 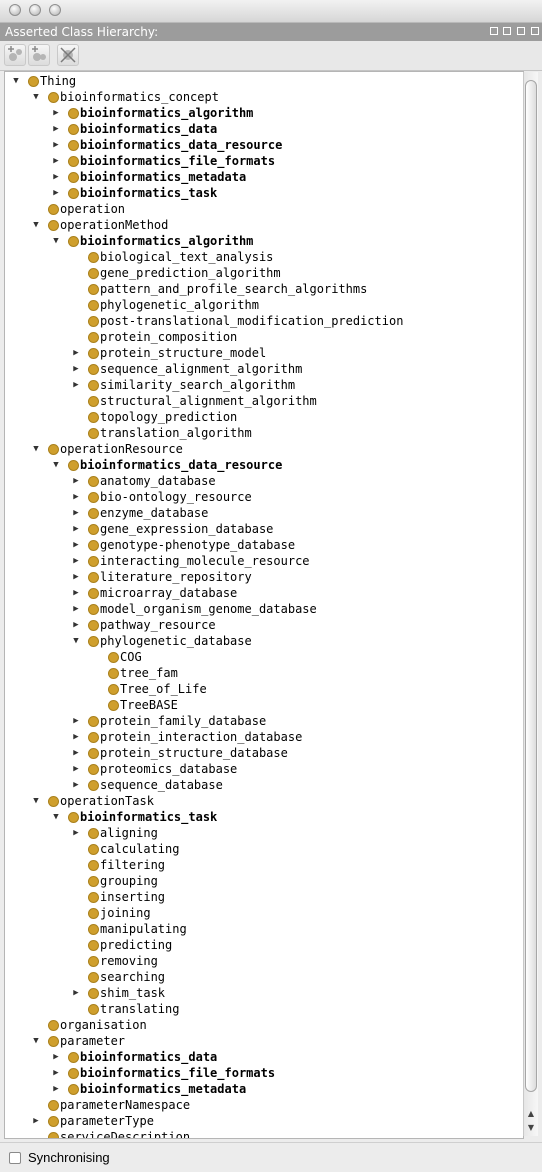 What do you see at coordinates (264, 1057) in the screenshot?
I see `tree-node: ▶ bioinformatics_data` at bounding box center [264, 1057].